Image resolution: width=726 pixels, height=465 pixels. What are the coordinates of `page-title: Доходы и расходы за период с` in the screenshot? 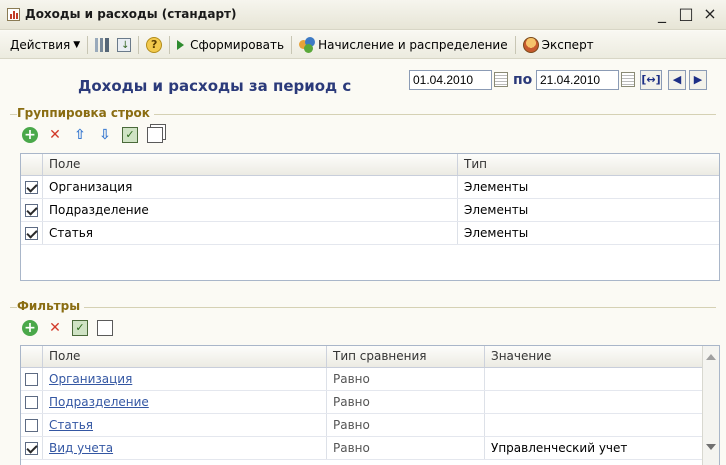 It's located at (215, 86).